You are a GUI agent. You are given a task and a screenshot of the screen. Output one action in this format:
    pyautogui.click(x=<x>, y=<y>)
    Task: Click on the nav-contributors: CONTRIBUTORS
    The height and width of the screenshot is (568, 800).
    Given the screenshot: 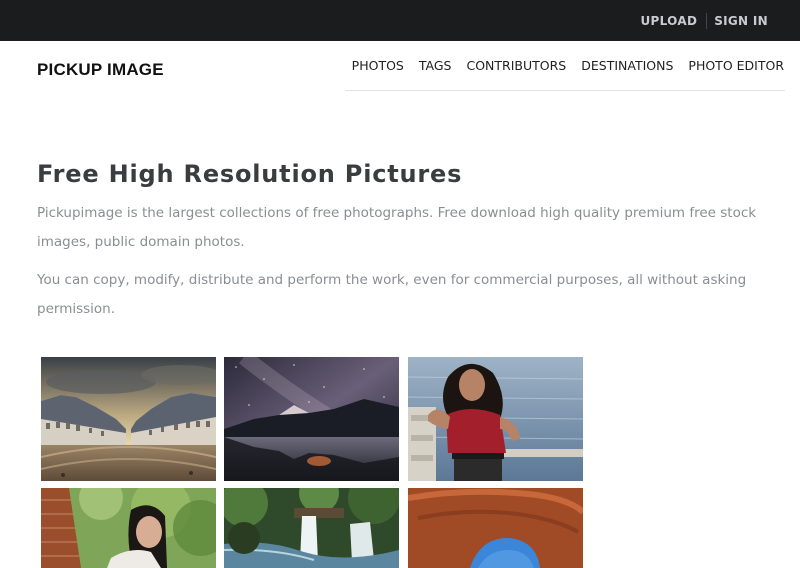 What is the action you would take?
    pyautogui.click(x=516, y=65)
    